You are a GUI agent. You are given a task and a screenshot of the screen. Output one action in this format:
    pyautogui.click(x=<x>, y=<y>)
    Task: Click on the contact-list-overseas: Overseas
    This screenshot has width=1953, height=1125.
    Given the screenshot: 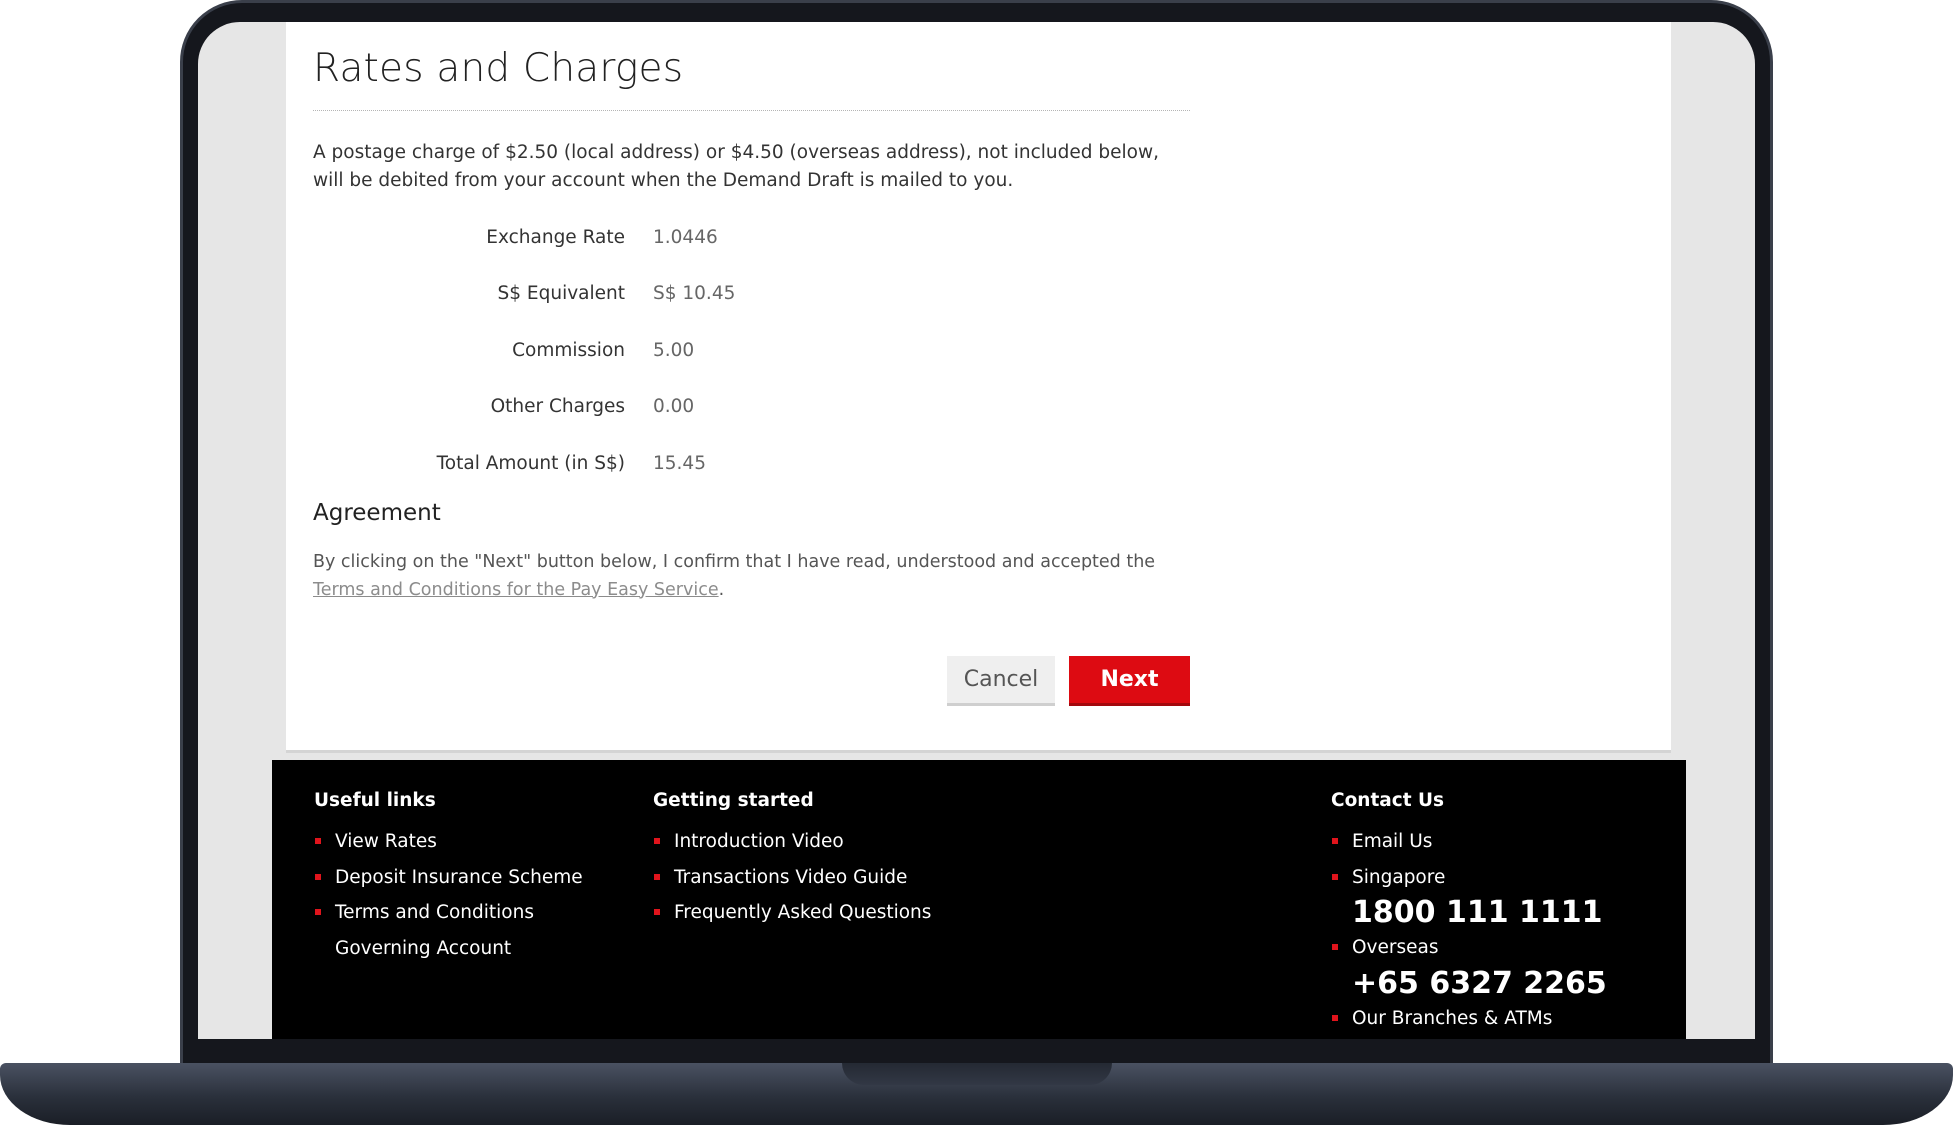 What is the action you would take?
    pyautogui.click(x=1491, y=948)
    